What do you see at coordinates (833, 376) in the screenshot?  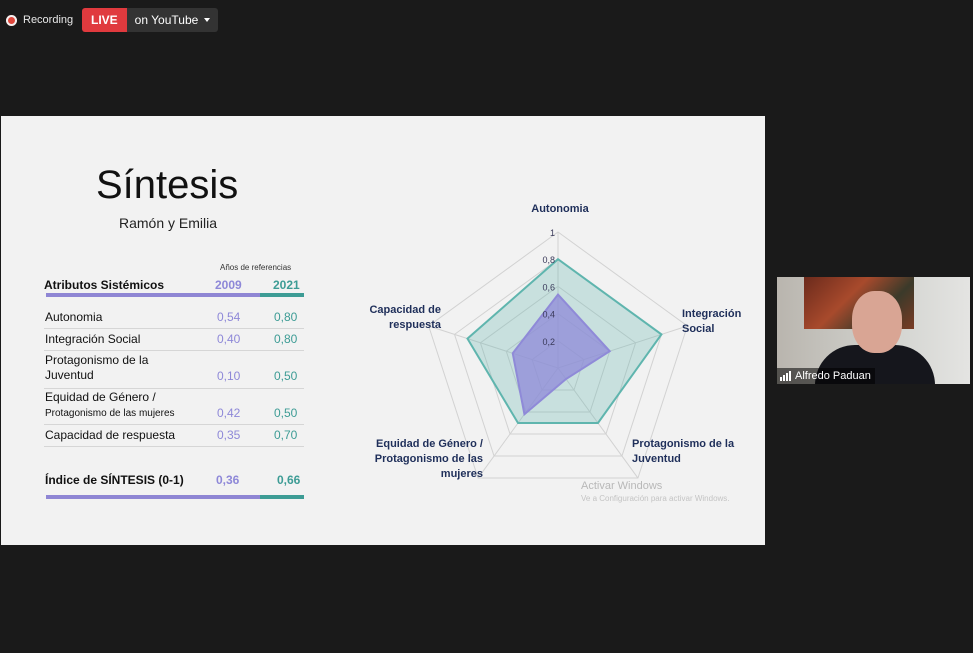 I see `participant-name: Alfredo Paduan` at bounding box center [833, 376].